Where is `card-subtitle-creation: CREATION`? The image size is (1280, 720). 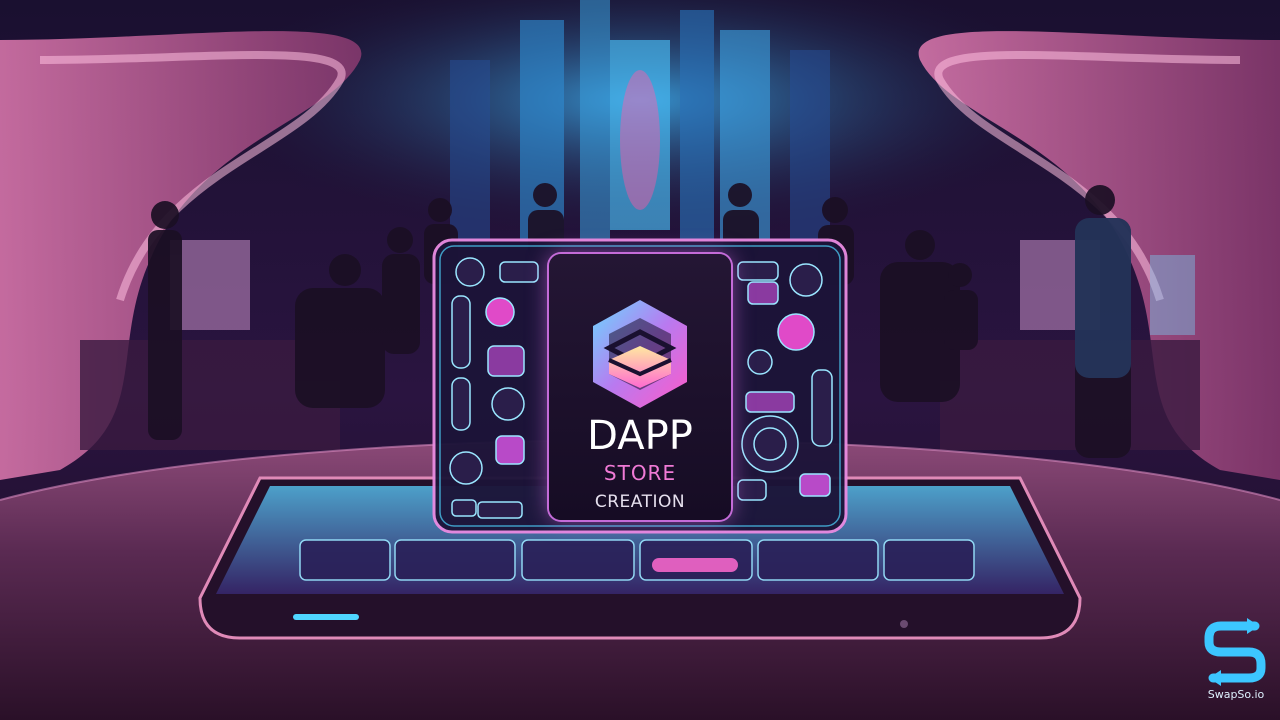 card-subtitle-creation: CREATION is located at coordinates (640, 502).